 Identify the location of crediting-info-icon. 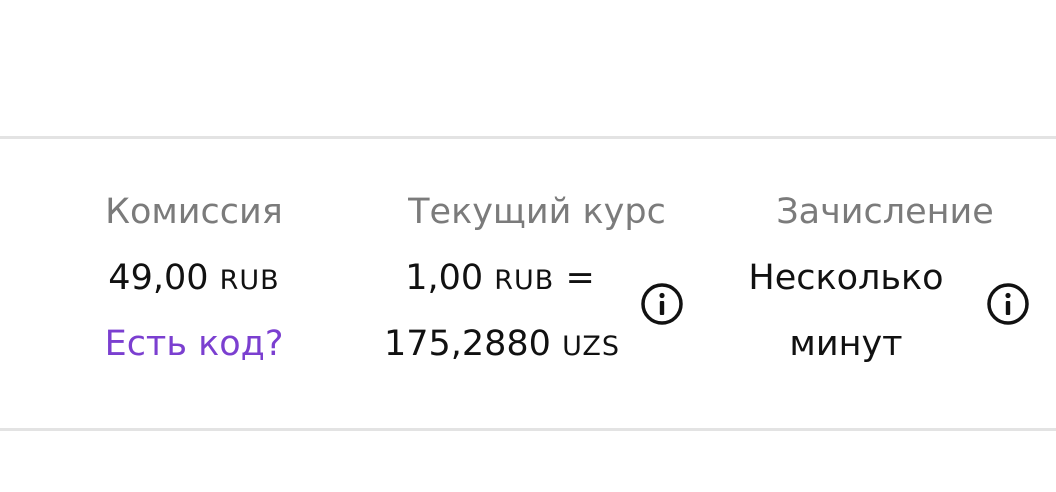
(1008, 304).